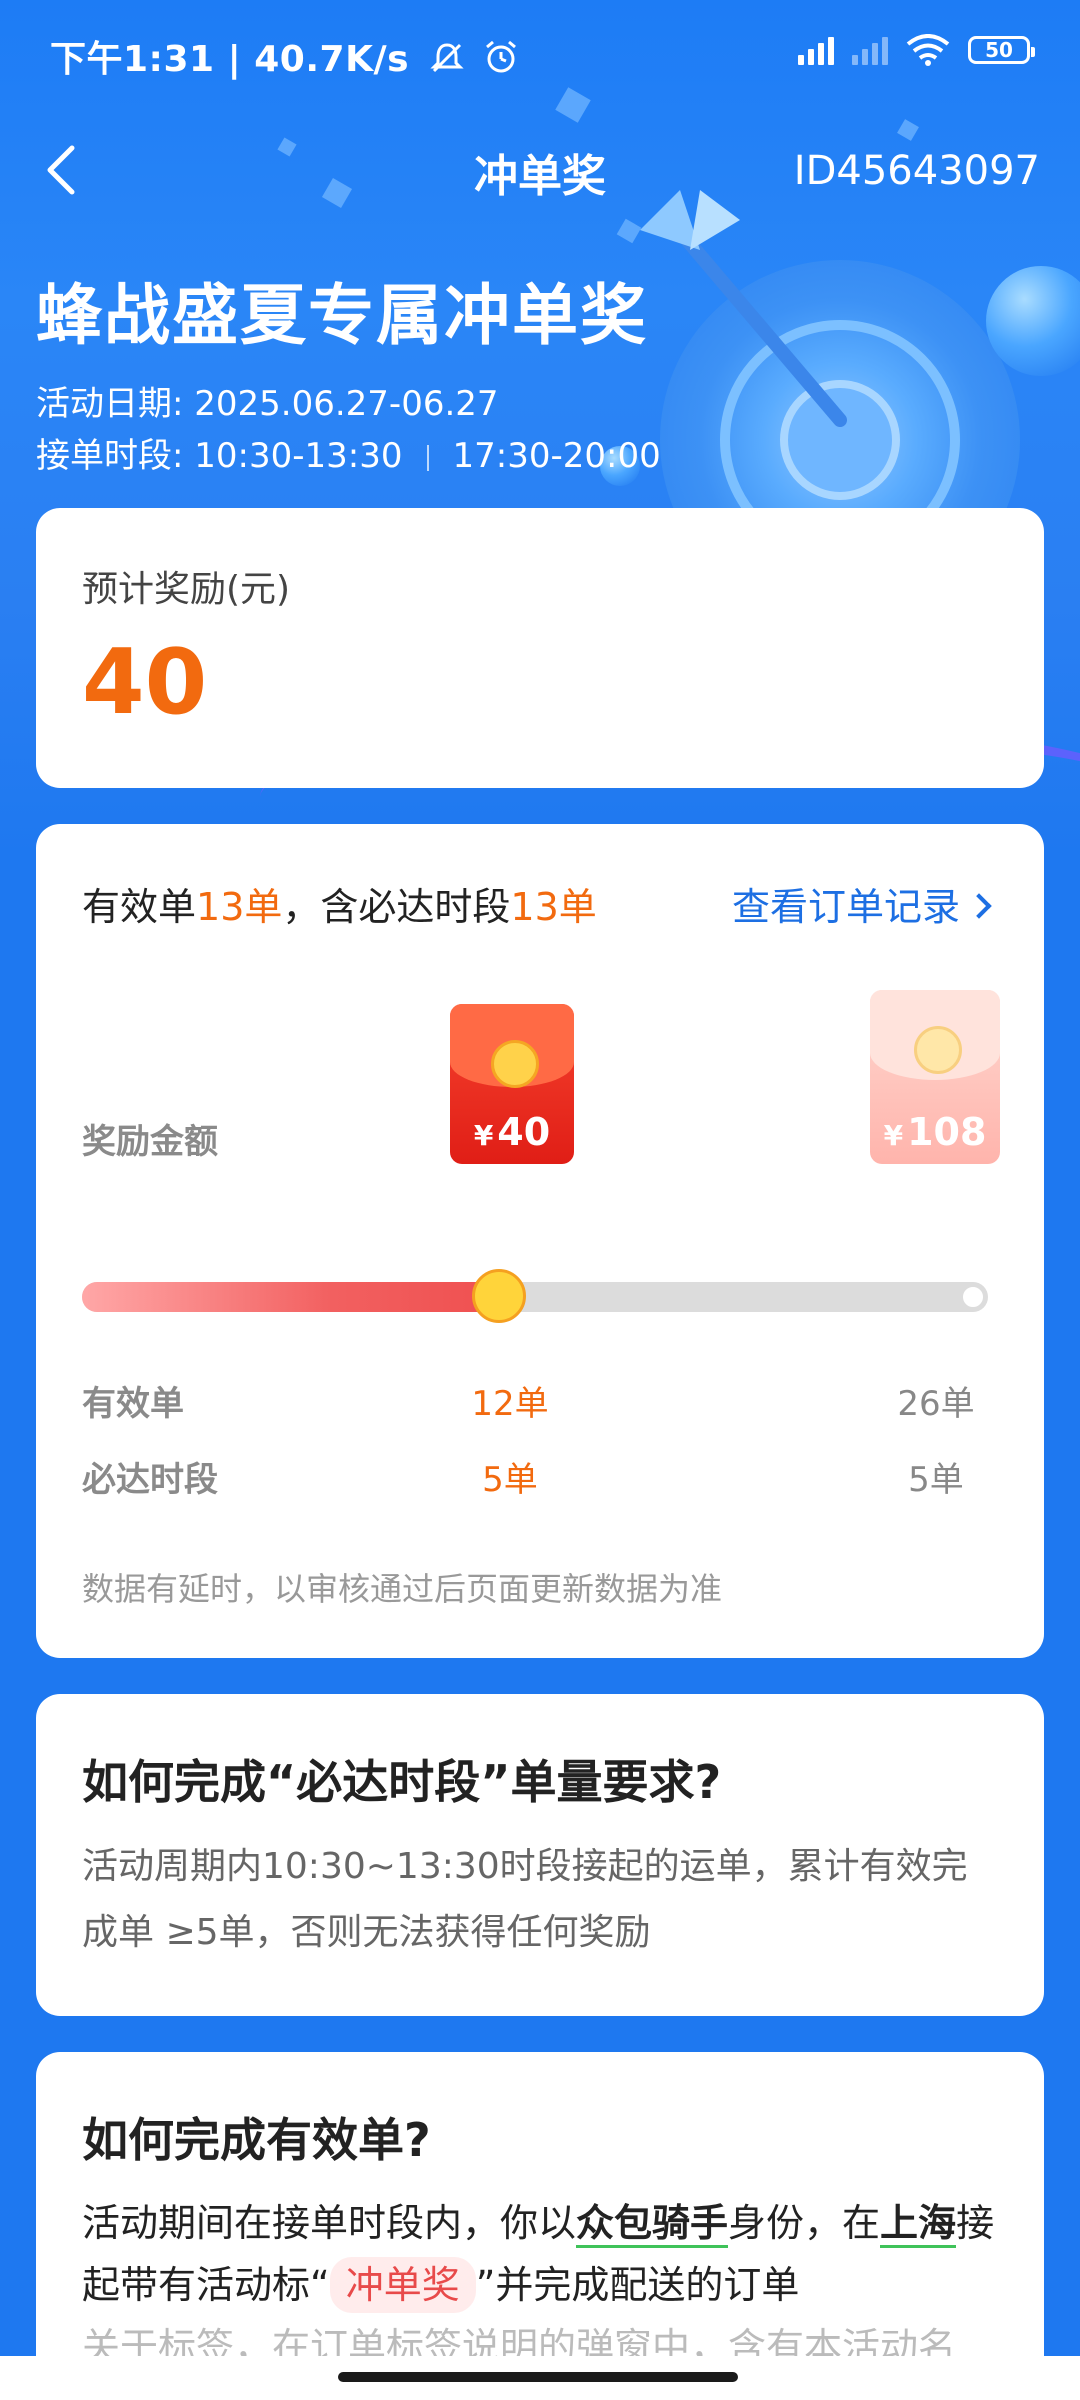  Describe the element at coordinates (935, 1077) in the screenshot. I see `red-envelope-tier-2: ¥108` at that location.